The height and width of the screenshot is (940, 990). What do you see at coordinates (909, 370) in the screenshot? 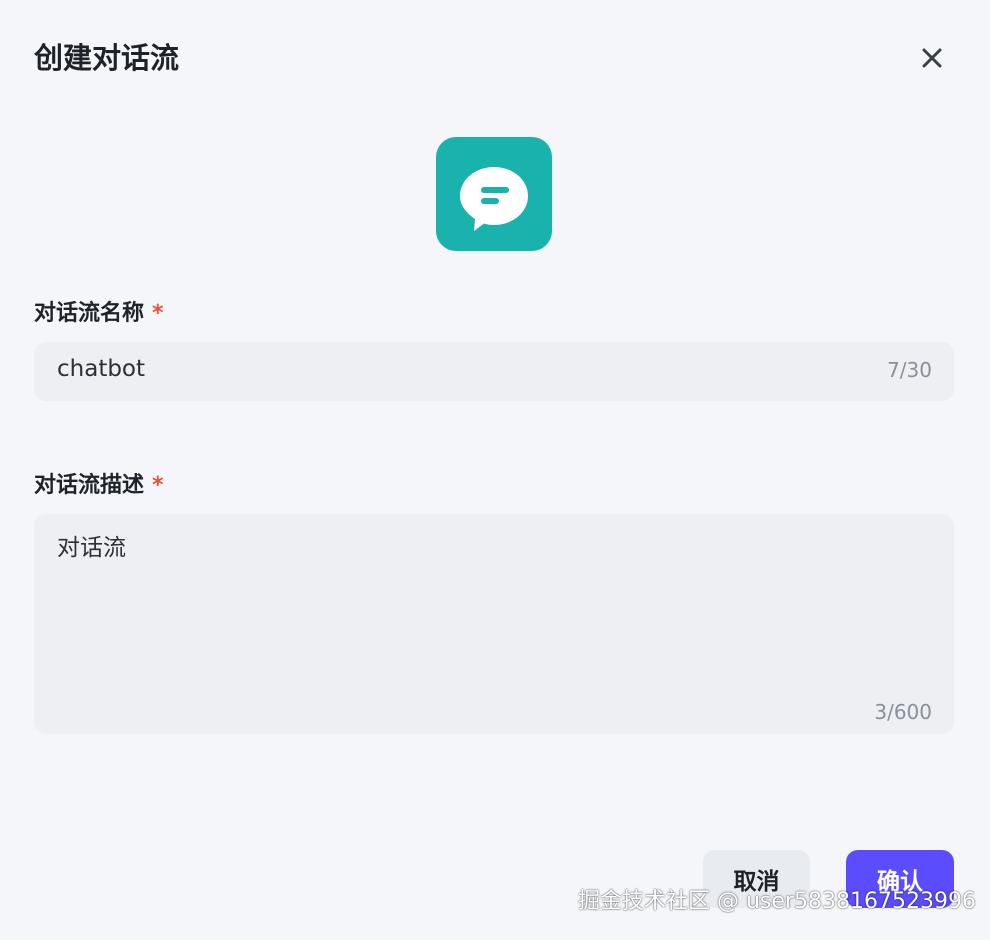
I see `name-char-counter: 7/30` at bounding box center [909, 370].